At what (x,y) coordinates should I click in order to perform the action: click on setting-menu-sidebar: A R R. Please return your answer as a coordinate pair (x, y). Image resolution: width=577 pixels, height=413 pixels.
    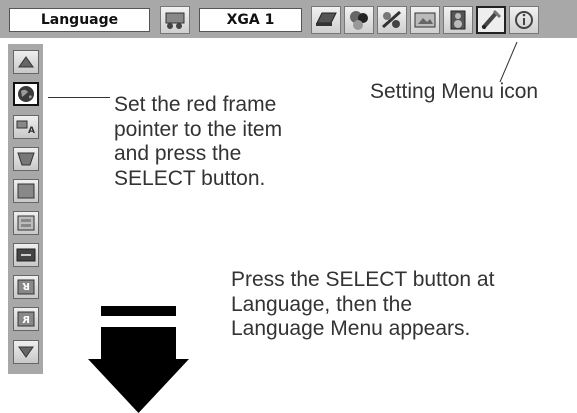
    Looking at the image, I should click on (25, 209).